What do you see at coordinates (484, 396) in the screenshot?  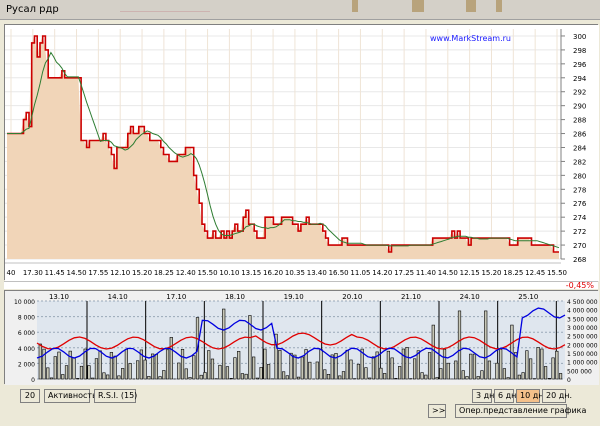 I see `range-3-days-button: 3 дн.` at bounding box center [484, 396].